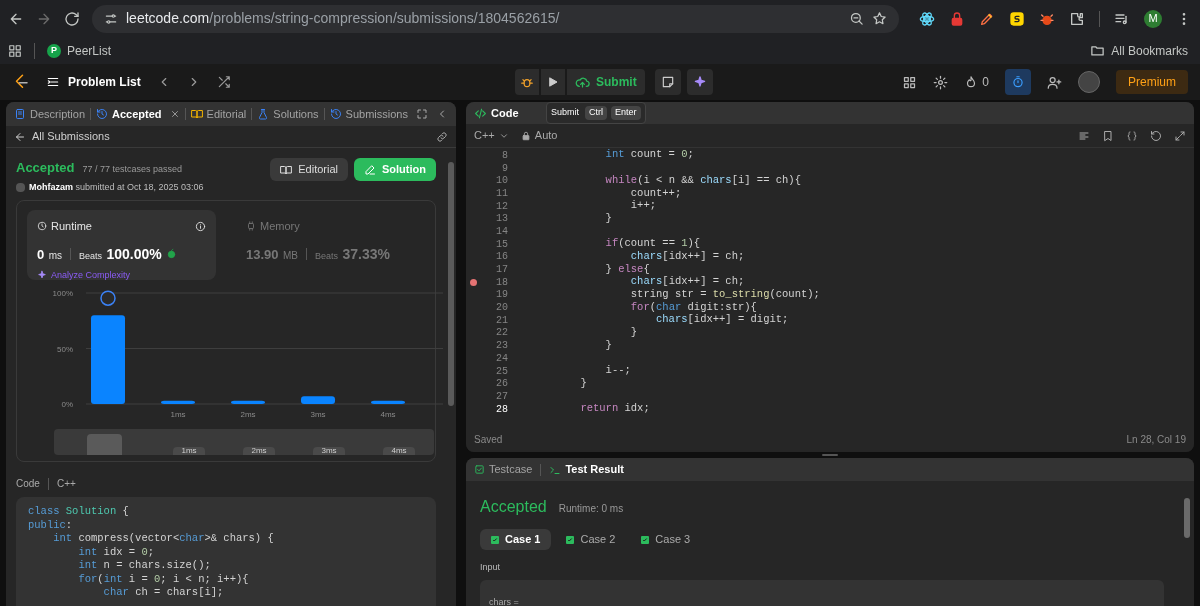 Image resolution: width=1200 pixels, height=606 pixels. What do you see at coordinates (504, 601) in the screenshot?
I see `variable-label: chars =` at bounding box center [504, 601].